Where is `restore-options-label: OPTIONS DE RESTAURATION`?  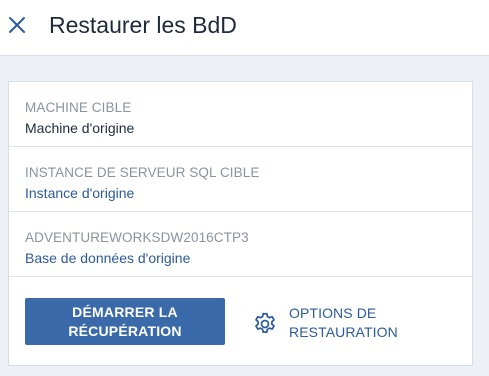 restore-options-label: OPTIONS DE RESTAURATION is located at coordinates (343, 322).